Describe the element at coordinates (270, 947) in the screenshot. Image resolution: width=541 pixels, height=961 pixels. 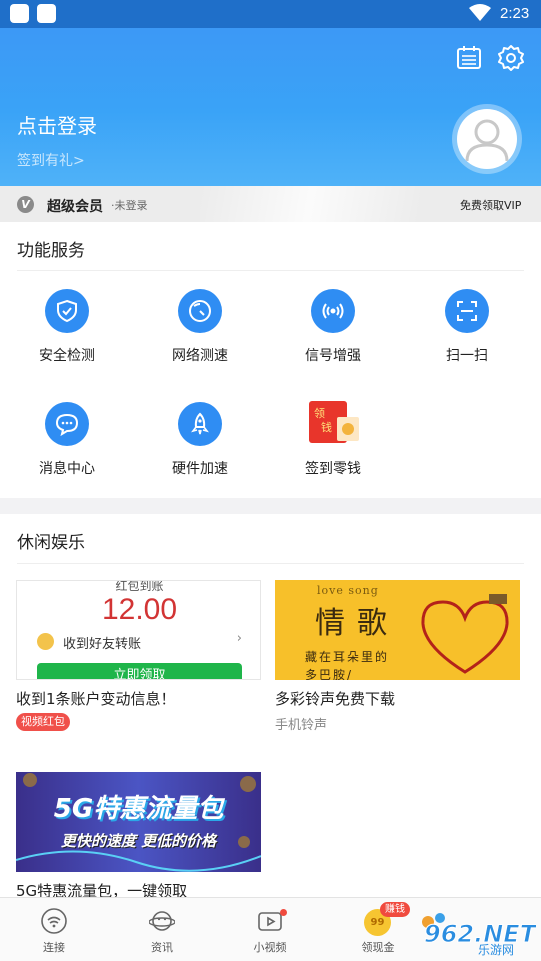
I see `tab-label: 小视频` at that location.